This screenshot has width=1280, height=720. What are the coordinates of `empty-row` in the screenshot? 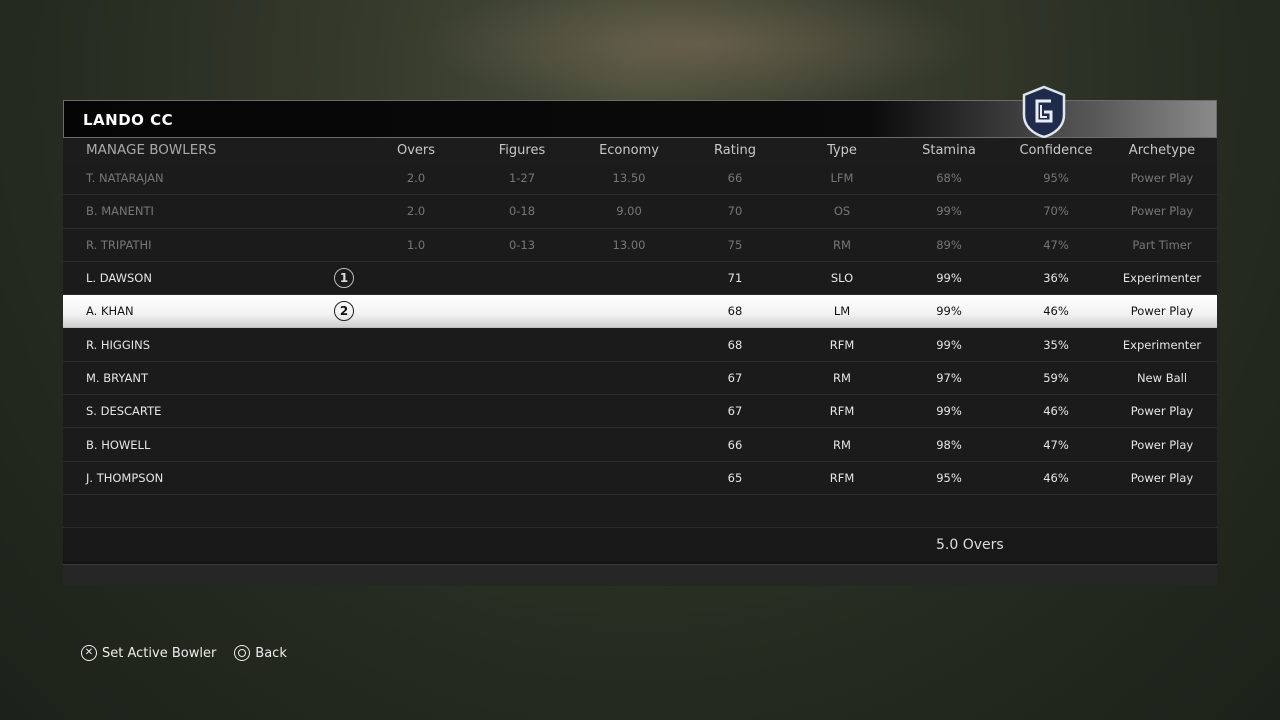 It's located at (640, 511).